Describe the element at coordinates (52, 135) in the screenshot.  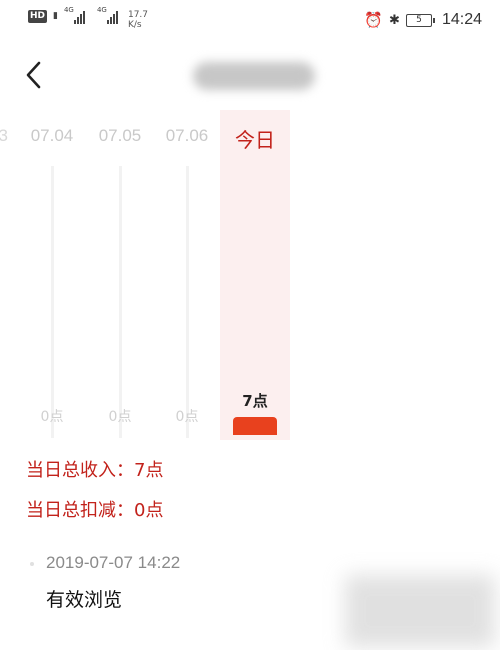
I see `day-label: 07.04` at that location.